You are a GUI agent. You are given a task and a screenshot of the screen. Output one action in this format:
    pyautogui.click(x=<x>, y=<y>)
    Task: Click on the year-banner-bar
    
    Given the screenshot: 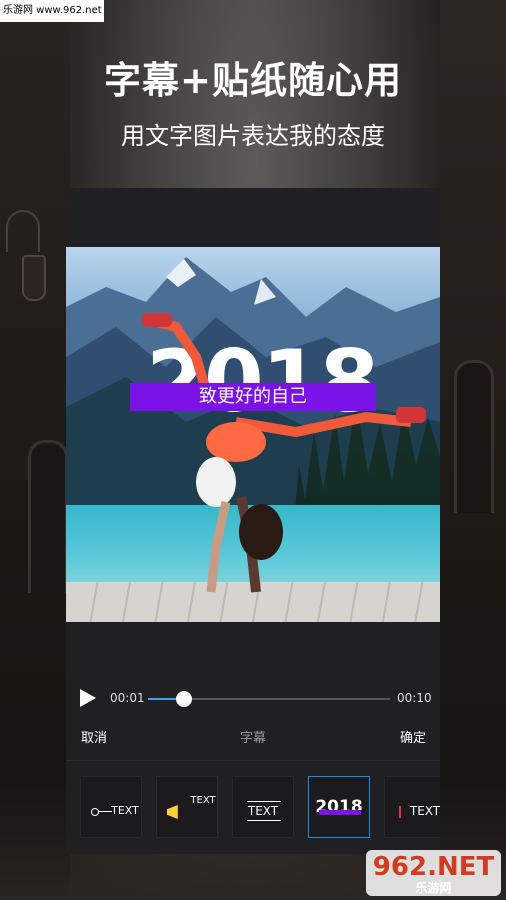 What is the action you would take?
    pyautogui.click(x=340, y=812)
    